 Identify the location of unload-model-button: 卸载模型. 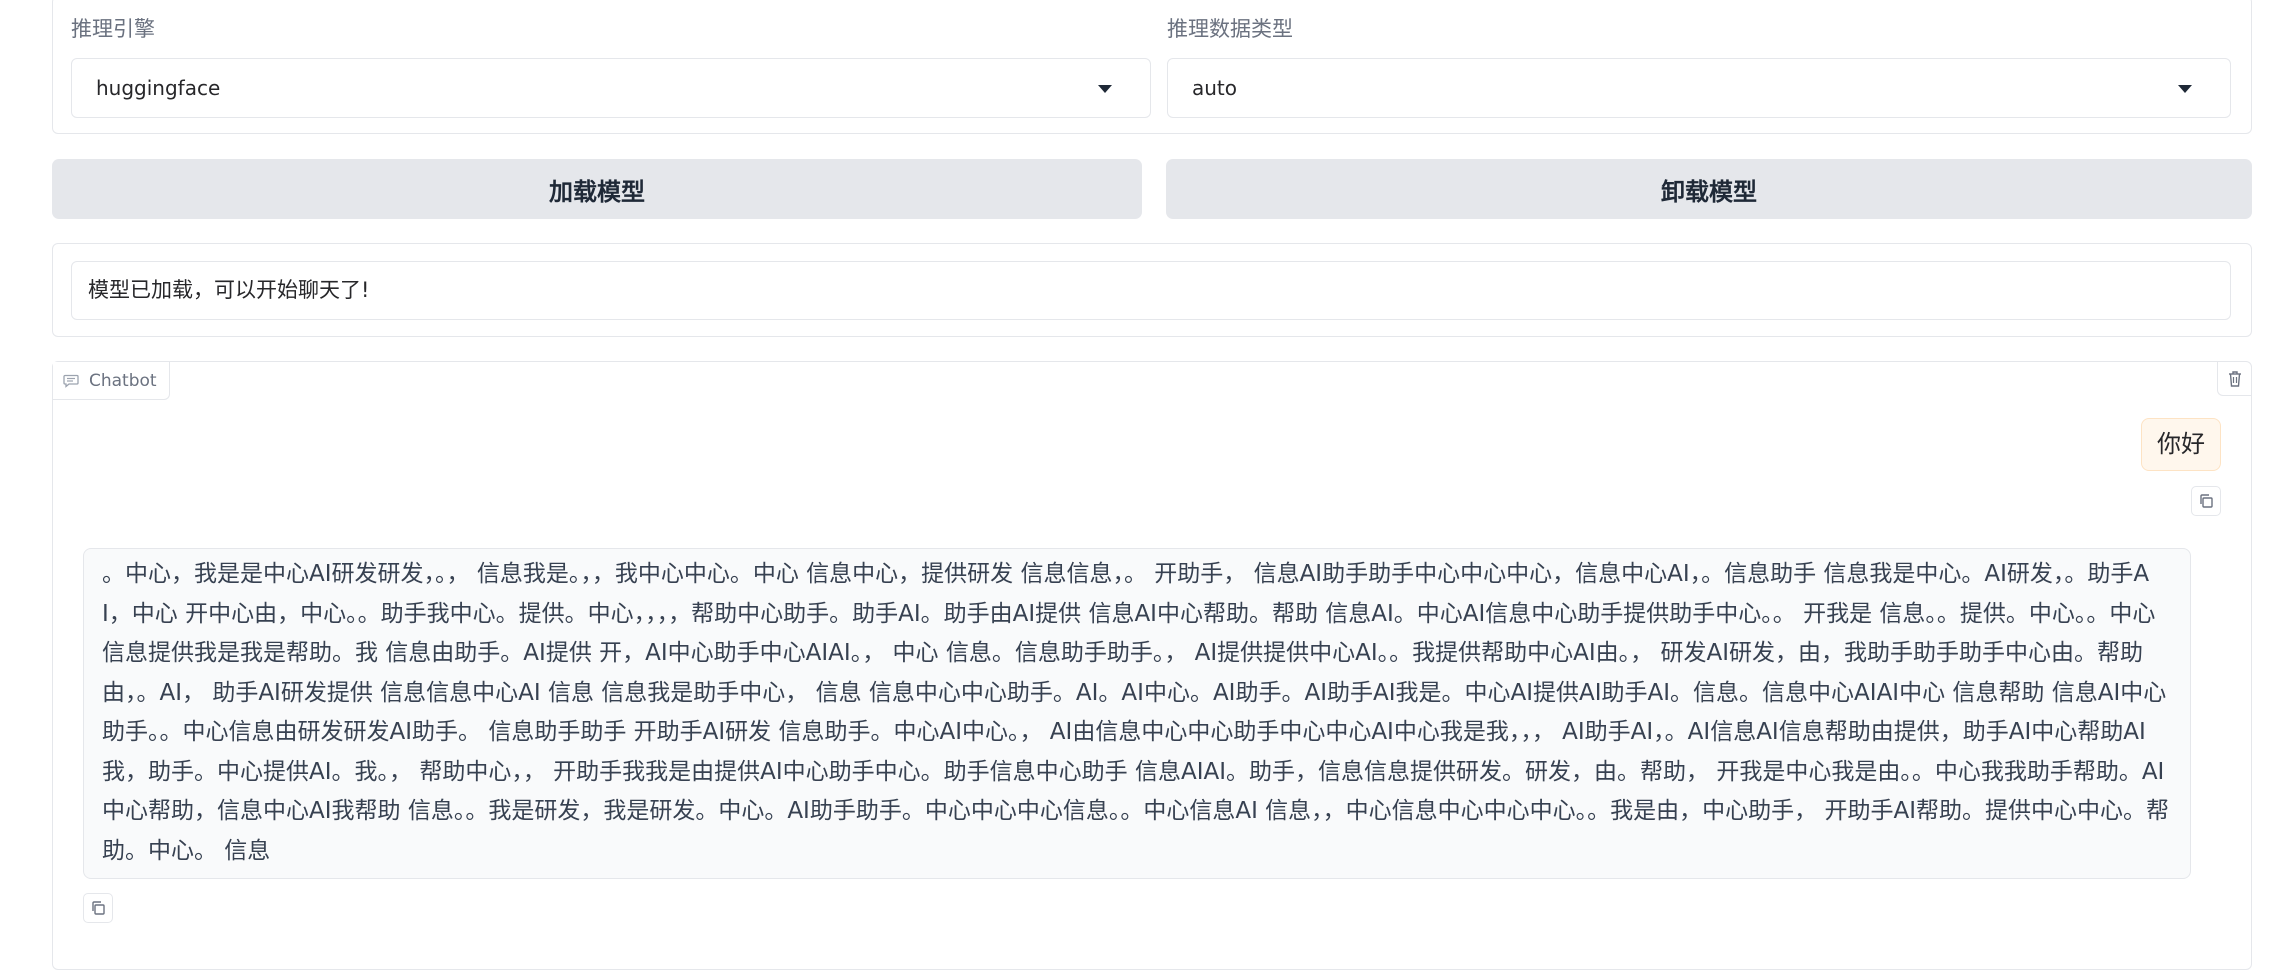
(1709, 189).